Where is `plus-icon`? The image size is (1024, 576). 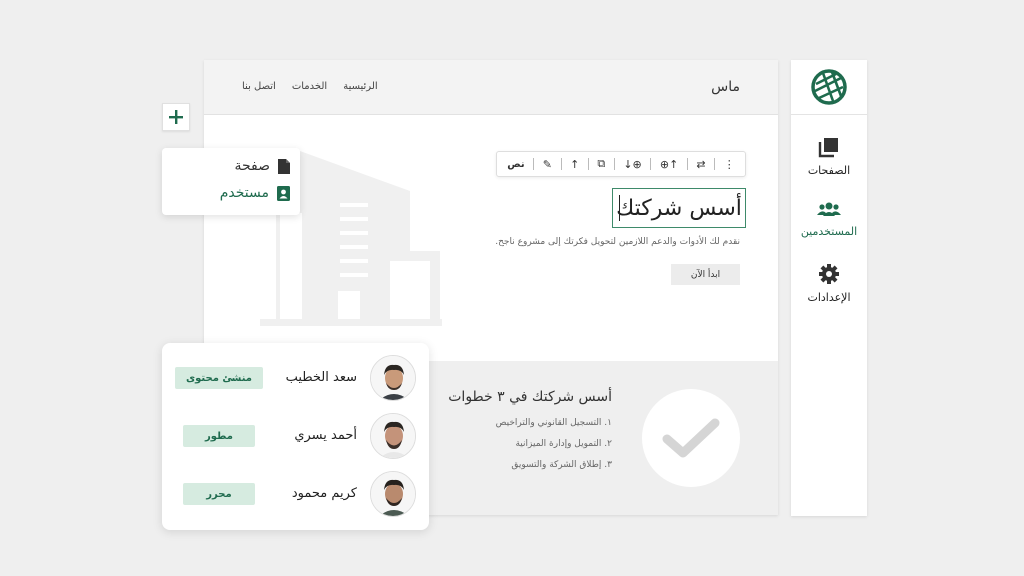
plus-icon is located at coordinates (176, 117).